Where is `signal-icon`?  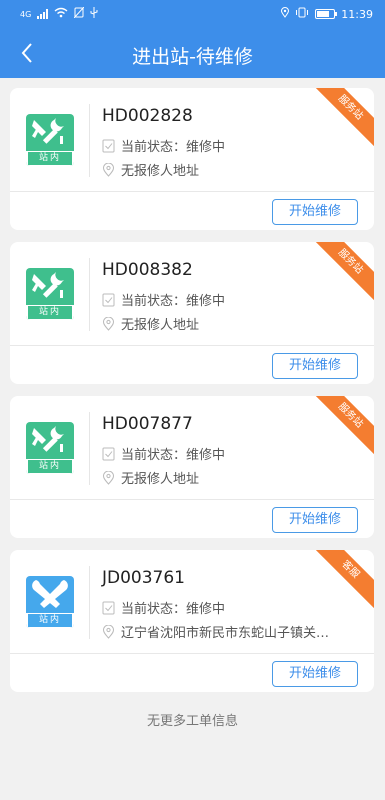
signal-icon is located at coordinates (43, 14).